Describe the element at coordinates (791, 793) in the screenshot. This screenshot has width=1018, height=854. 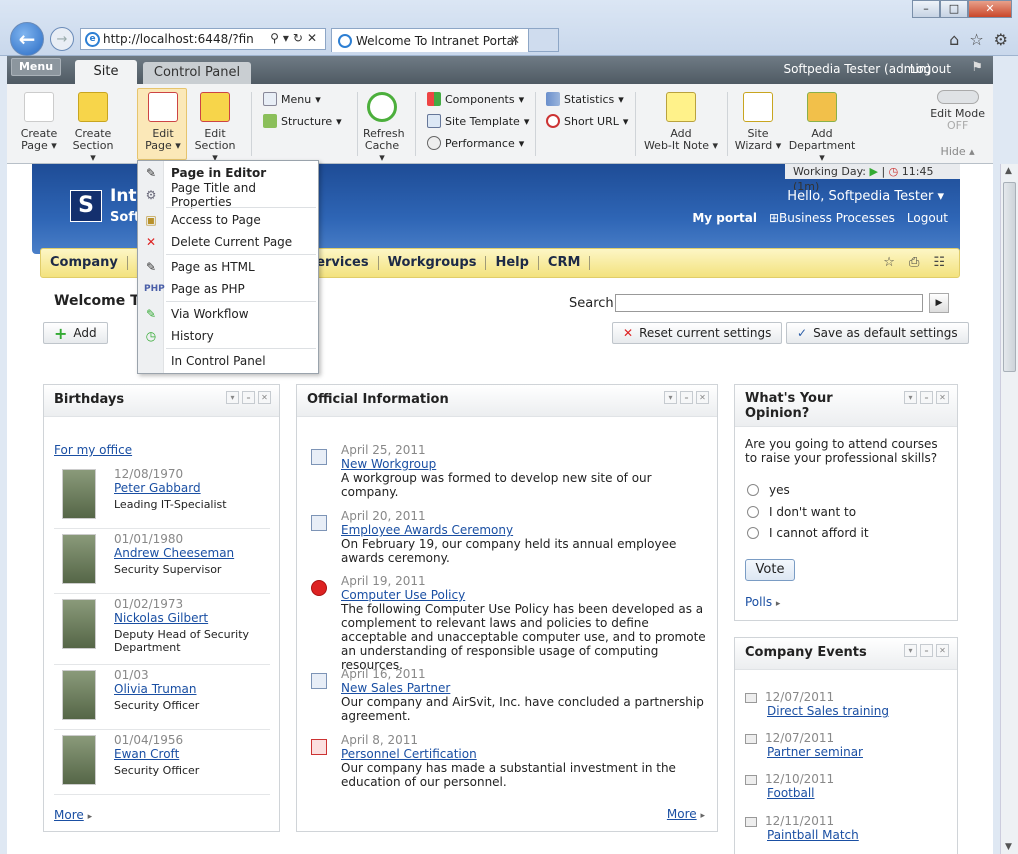
I see `event-title: Football` at that location.